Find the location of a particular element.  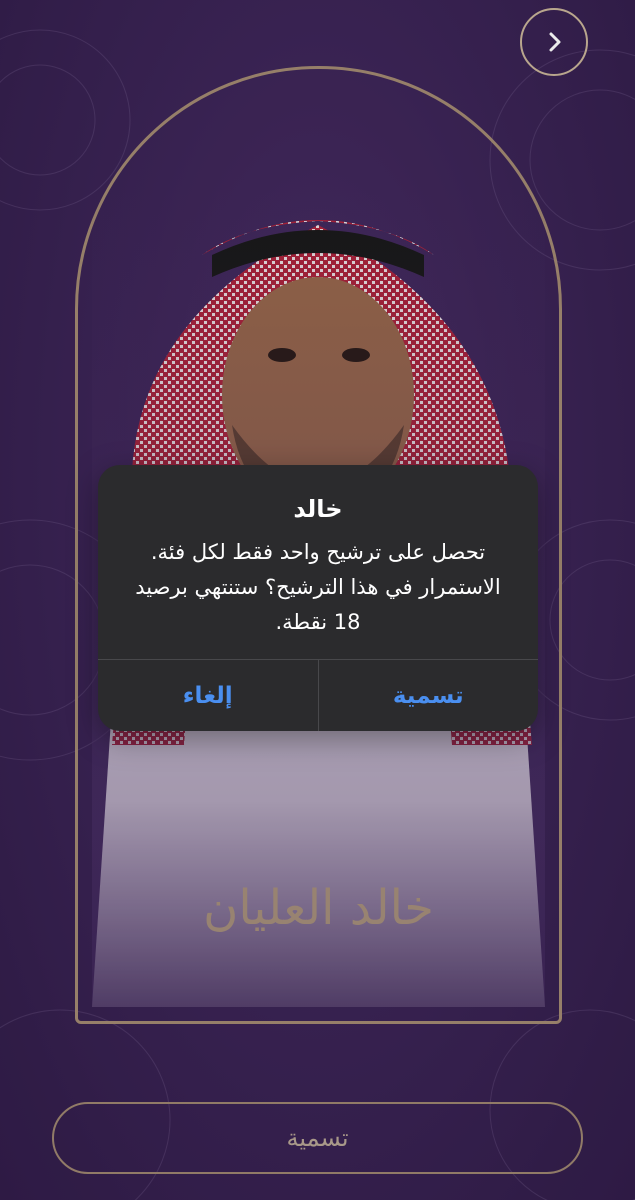

alert-cancel-button: إلغاء is located at coordinates (208, 695).